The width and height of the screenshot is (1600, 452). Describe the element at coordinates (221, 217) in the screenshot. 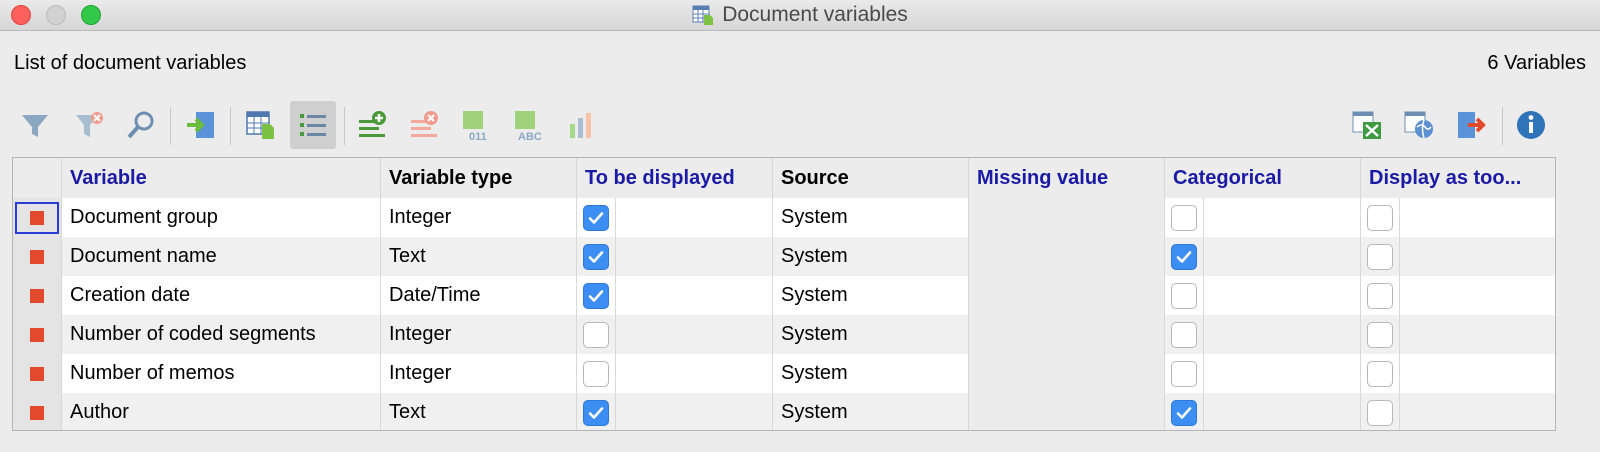

I see `variable-name-cell: Document group` at that location.